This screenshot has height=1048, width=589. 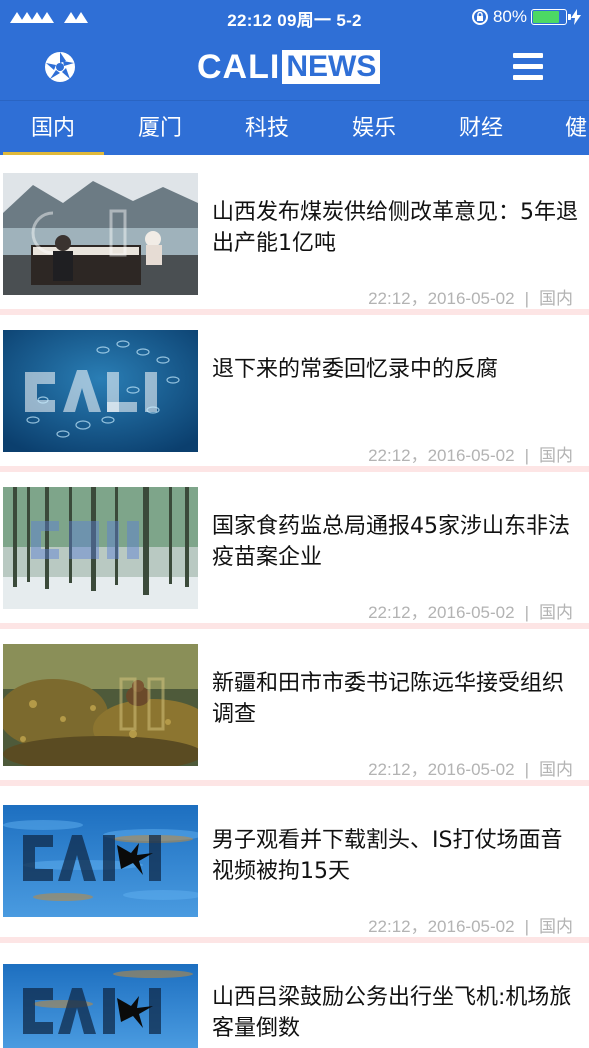 I want to click on piano-lake-thumbnail, so click(x=100, y=234).